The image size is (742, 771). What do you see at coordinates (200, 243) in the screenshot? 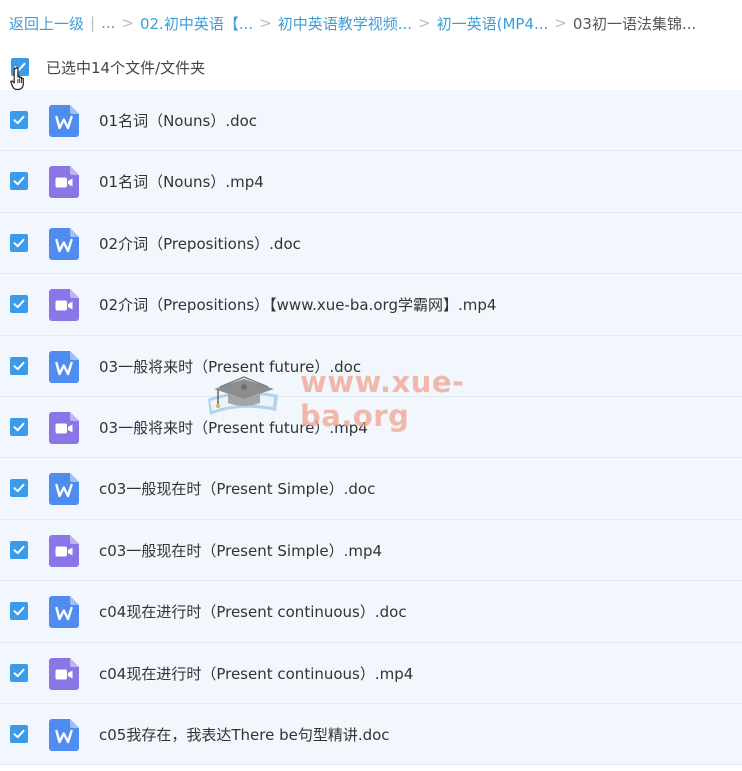
I see `file-name: 02介词（Prepositions）.doc` at bounding box center [200, 243].